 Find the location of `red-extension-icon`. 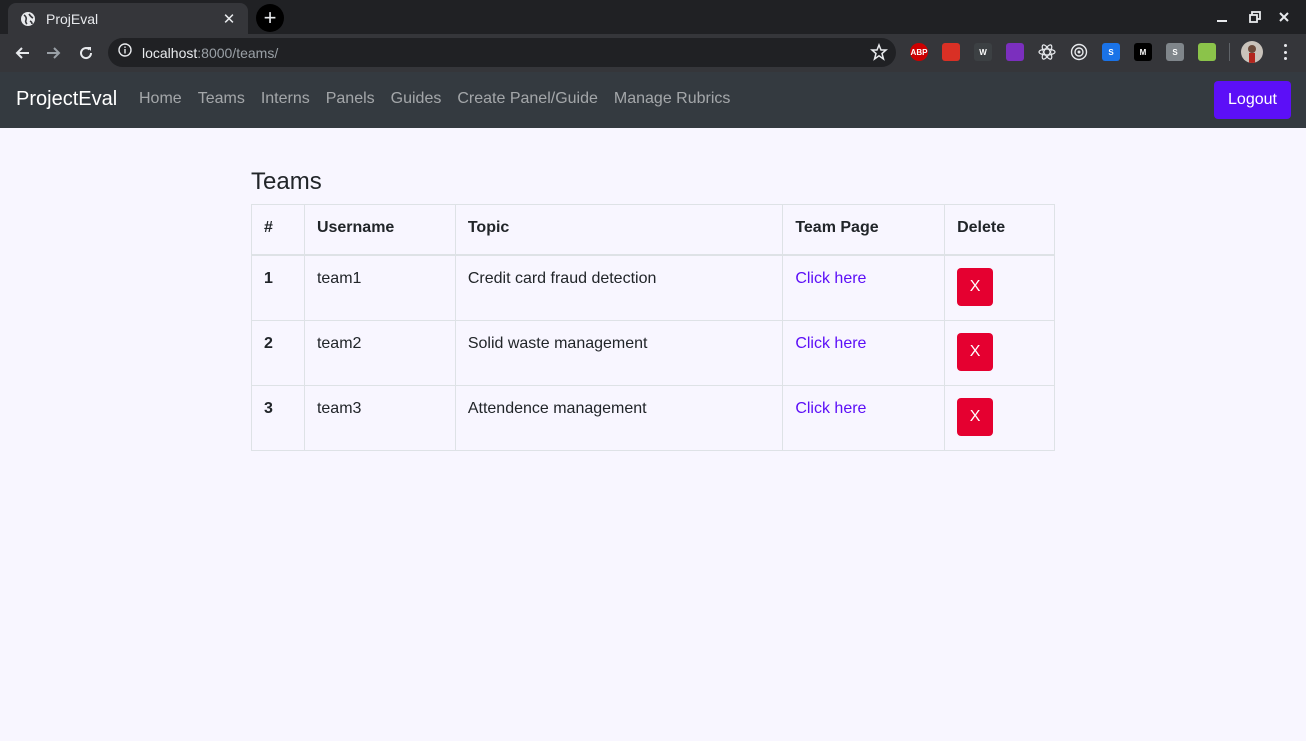

red-extension-icon is located at coordinates (951, 52).